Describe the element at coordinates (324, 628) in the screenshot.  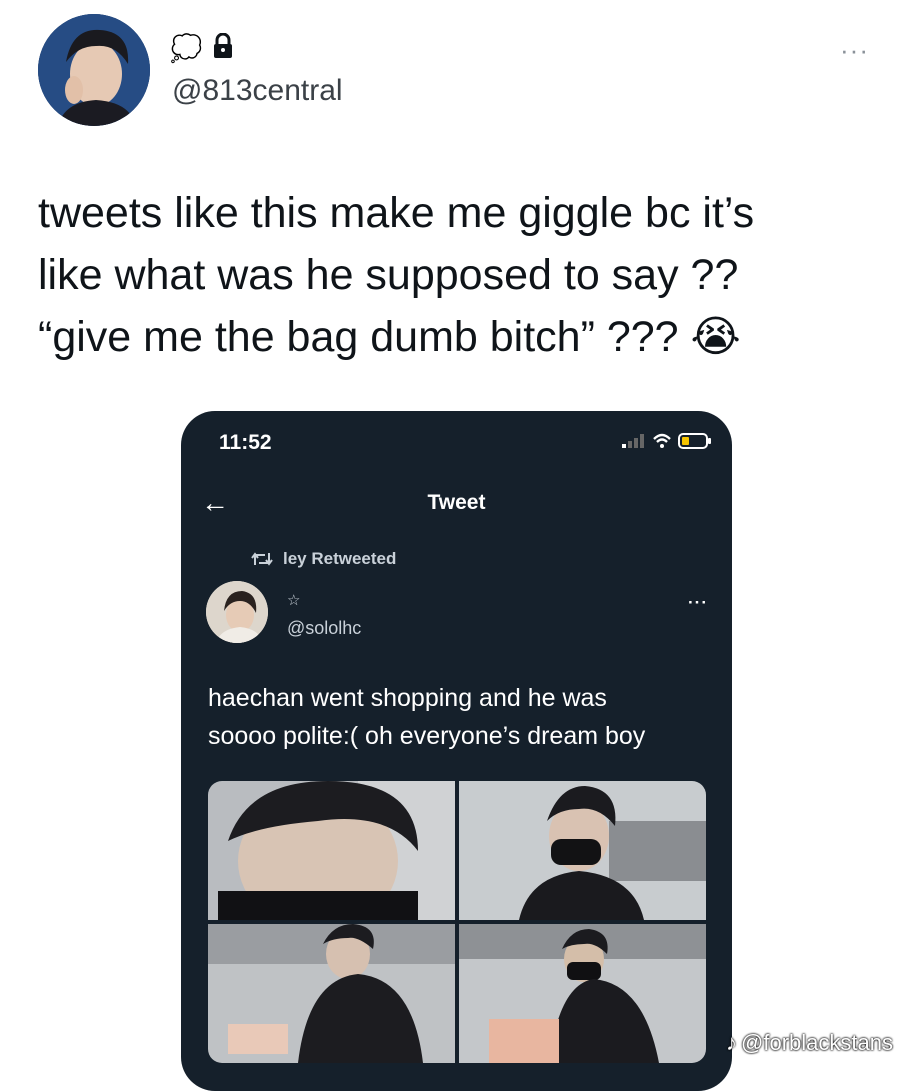
I see `embedded-handle: @sololhc` at that location.